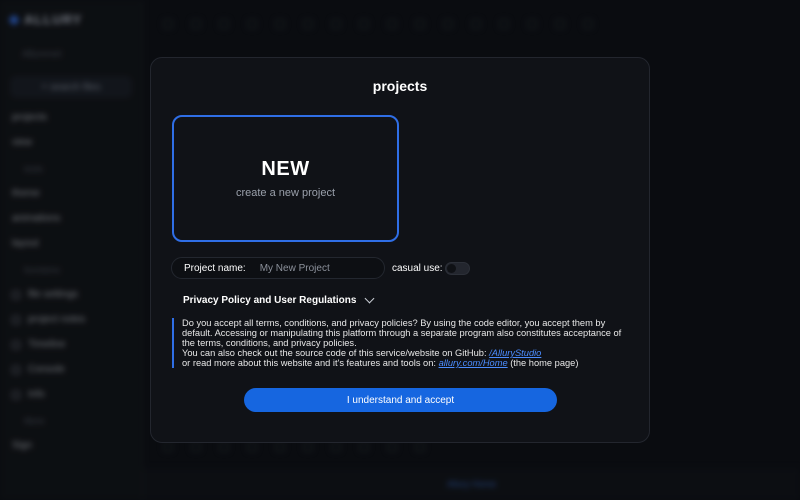 Image resolution: width=800 pixels, height=500 pixels. I want to click on new-project-subtitle: create a new project, so click(285, 193).